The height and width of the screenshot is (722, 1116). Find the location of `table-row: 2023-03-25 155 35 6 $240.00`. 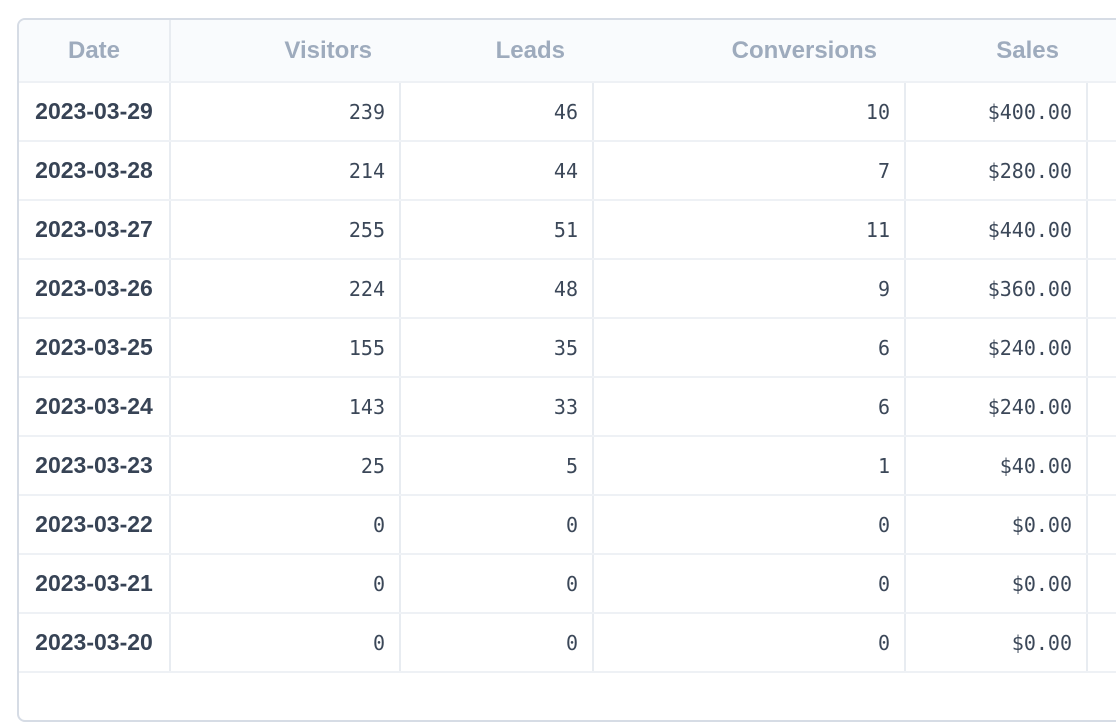

table-row: 2023-03-25 155 35 6 $240.00 is located at coordinates (567, 348).